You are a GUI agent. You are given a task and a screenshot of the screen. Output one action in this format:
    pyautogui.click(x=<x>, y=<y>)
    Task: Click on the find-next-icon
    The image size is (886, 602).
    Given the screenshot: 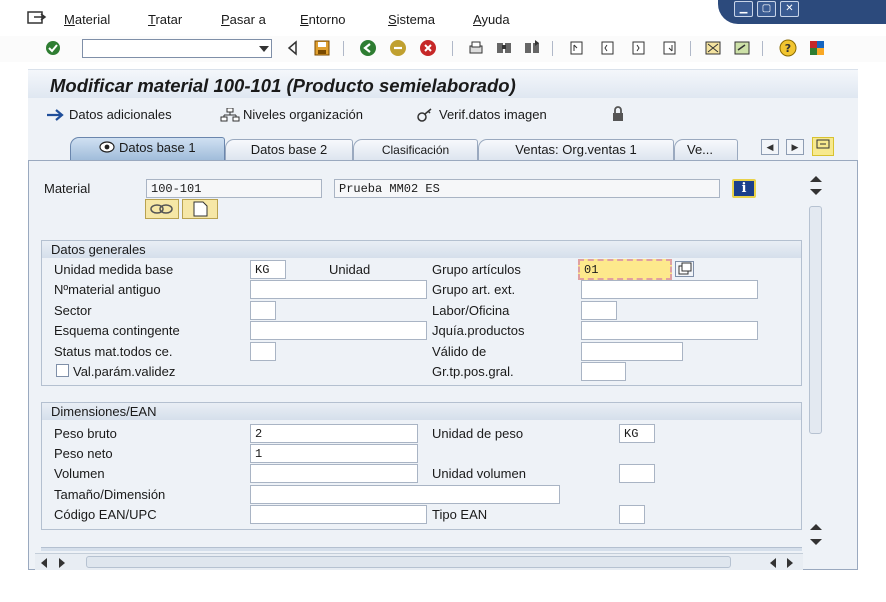 What is the action you would take?
    pyautogui.click(x=532, y=48)
    